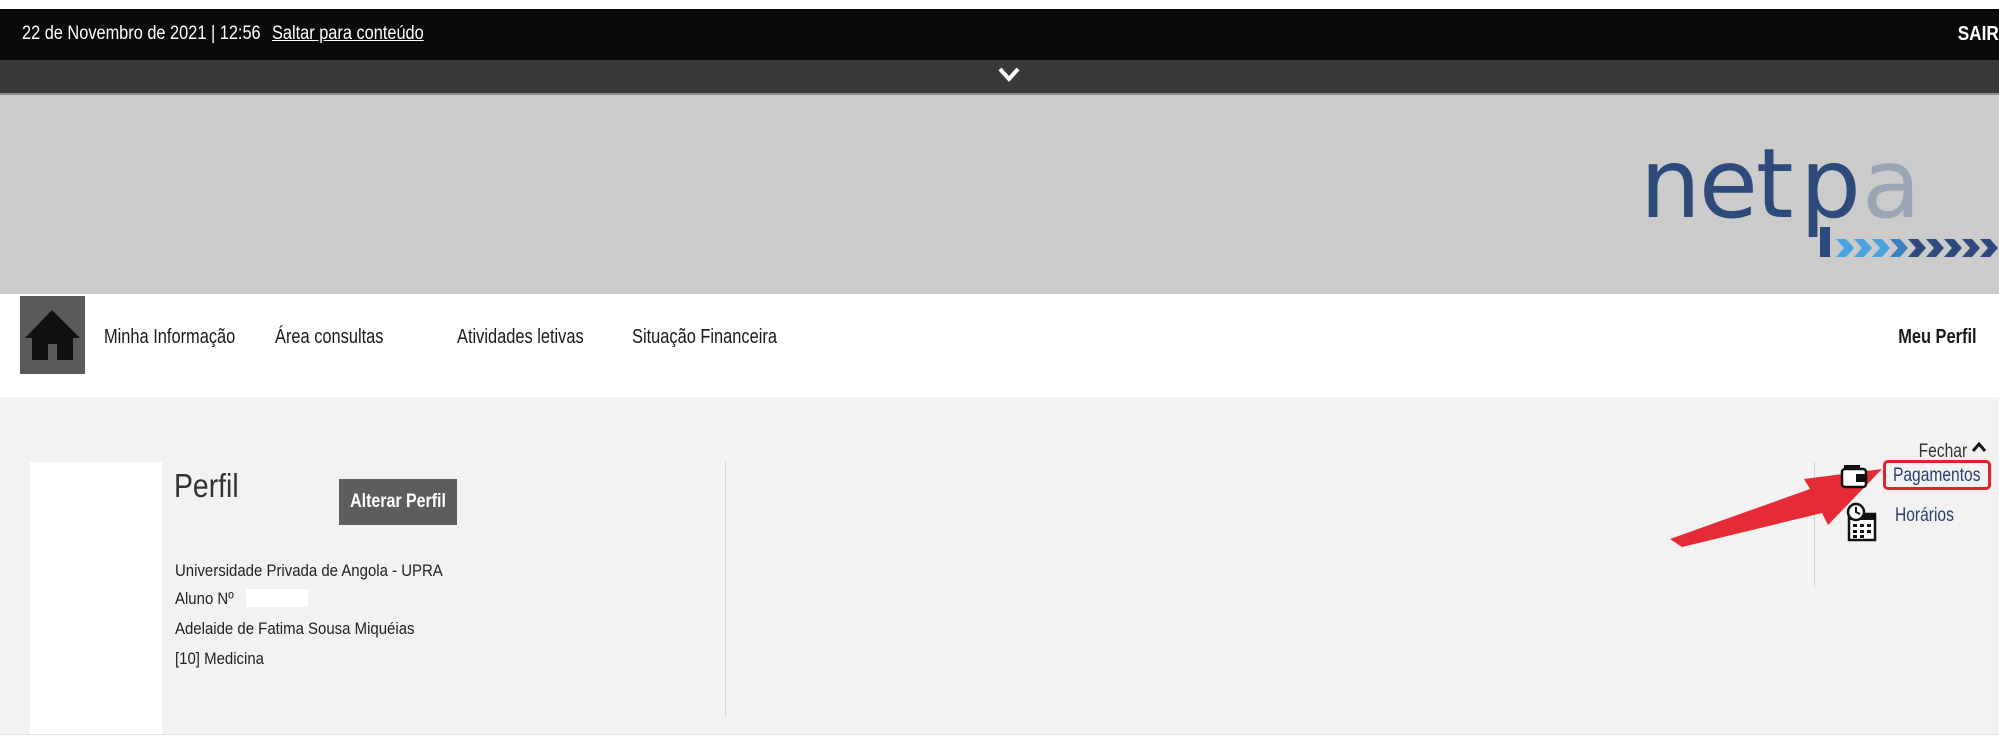  I want to click on profile-photo, so click(96, 598).